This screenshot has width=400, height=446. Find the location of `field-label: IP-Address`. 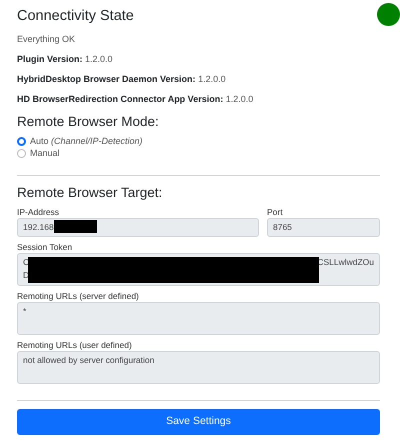

field-label: IP-Address is located at coordinates (38, 212).